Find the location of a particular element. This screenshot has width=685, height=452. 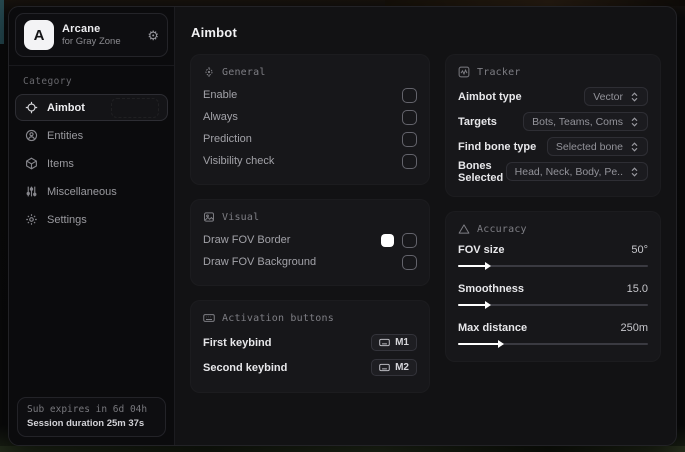

slider-group: Smoothness 15.0 is located at coordinates (553, 295).